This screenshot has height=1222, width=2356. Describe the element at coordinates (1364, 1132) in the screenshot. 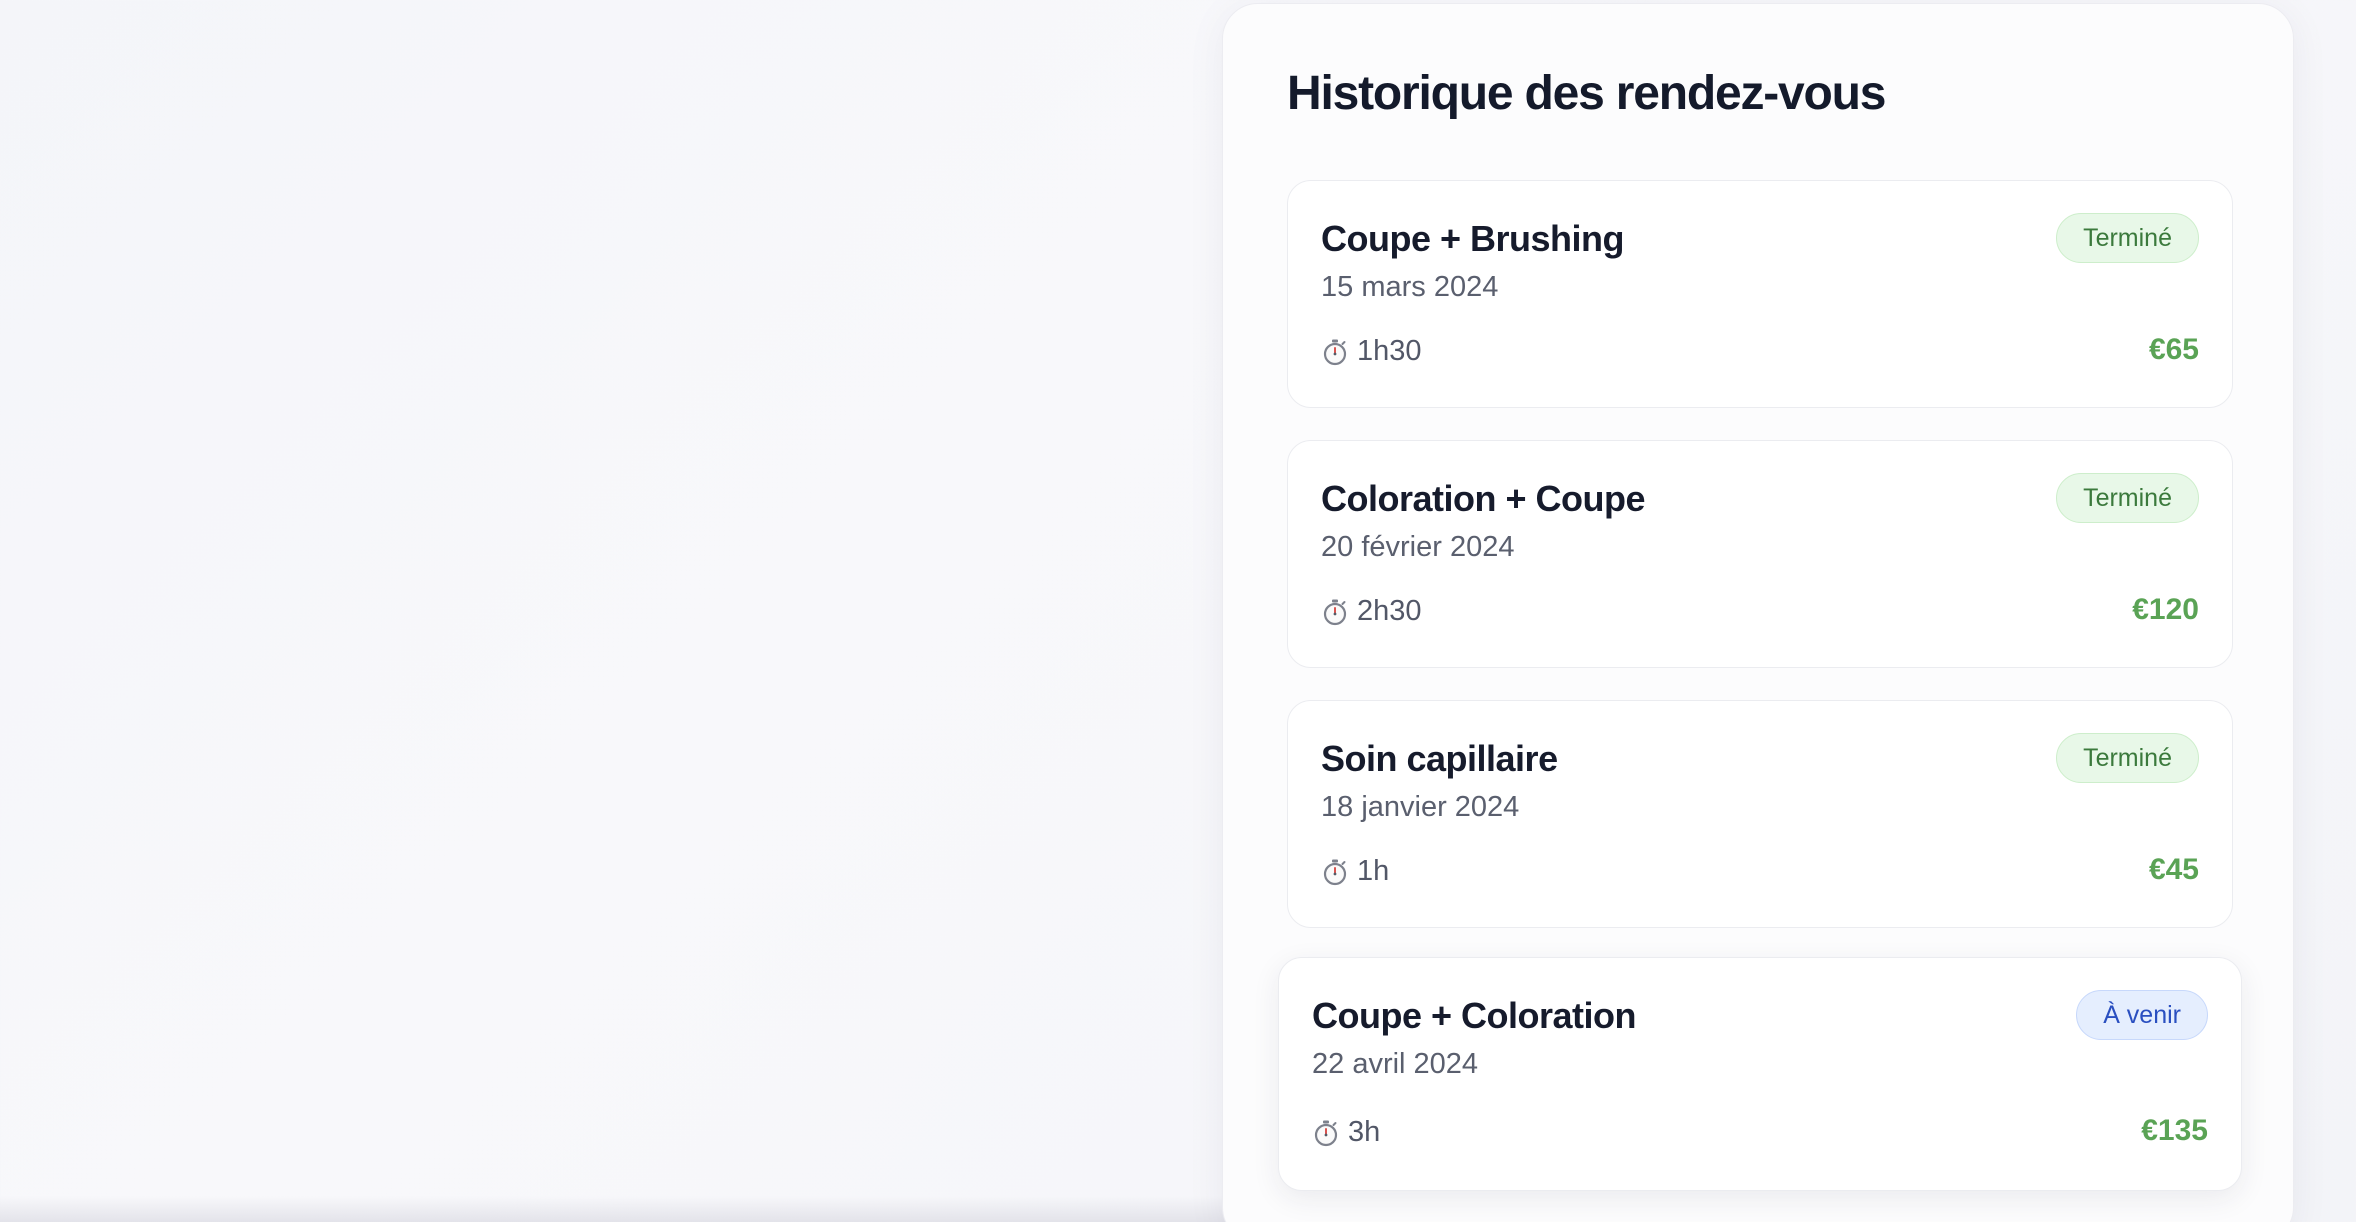

I see `duration-value: 3h` at that location.